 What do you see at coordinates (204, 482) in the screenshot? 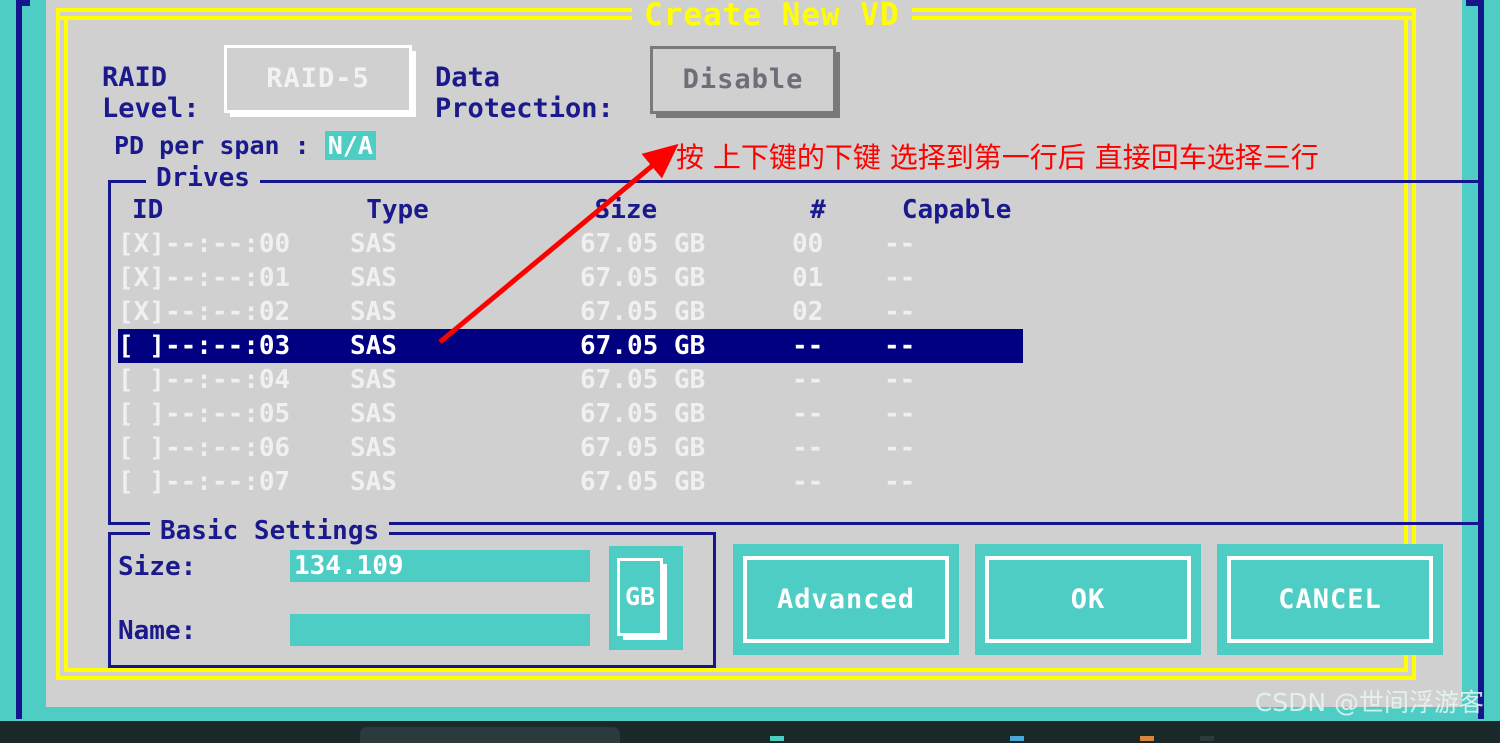
I see `cell-id: [ ]--:--:07` at bounding box center [204, 482].